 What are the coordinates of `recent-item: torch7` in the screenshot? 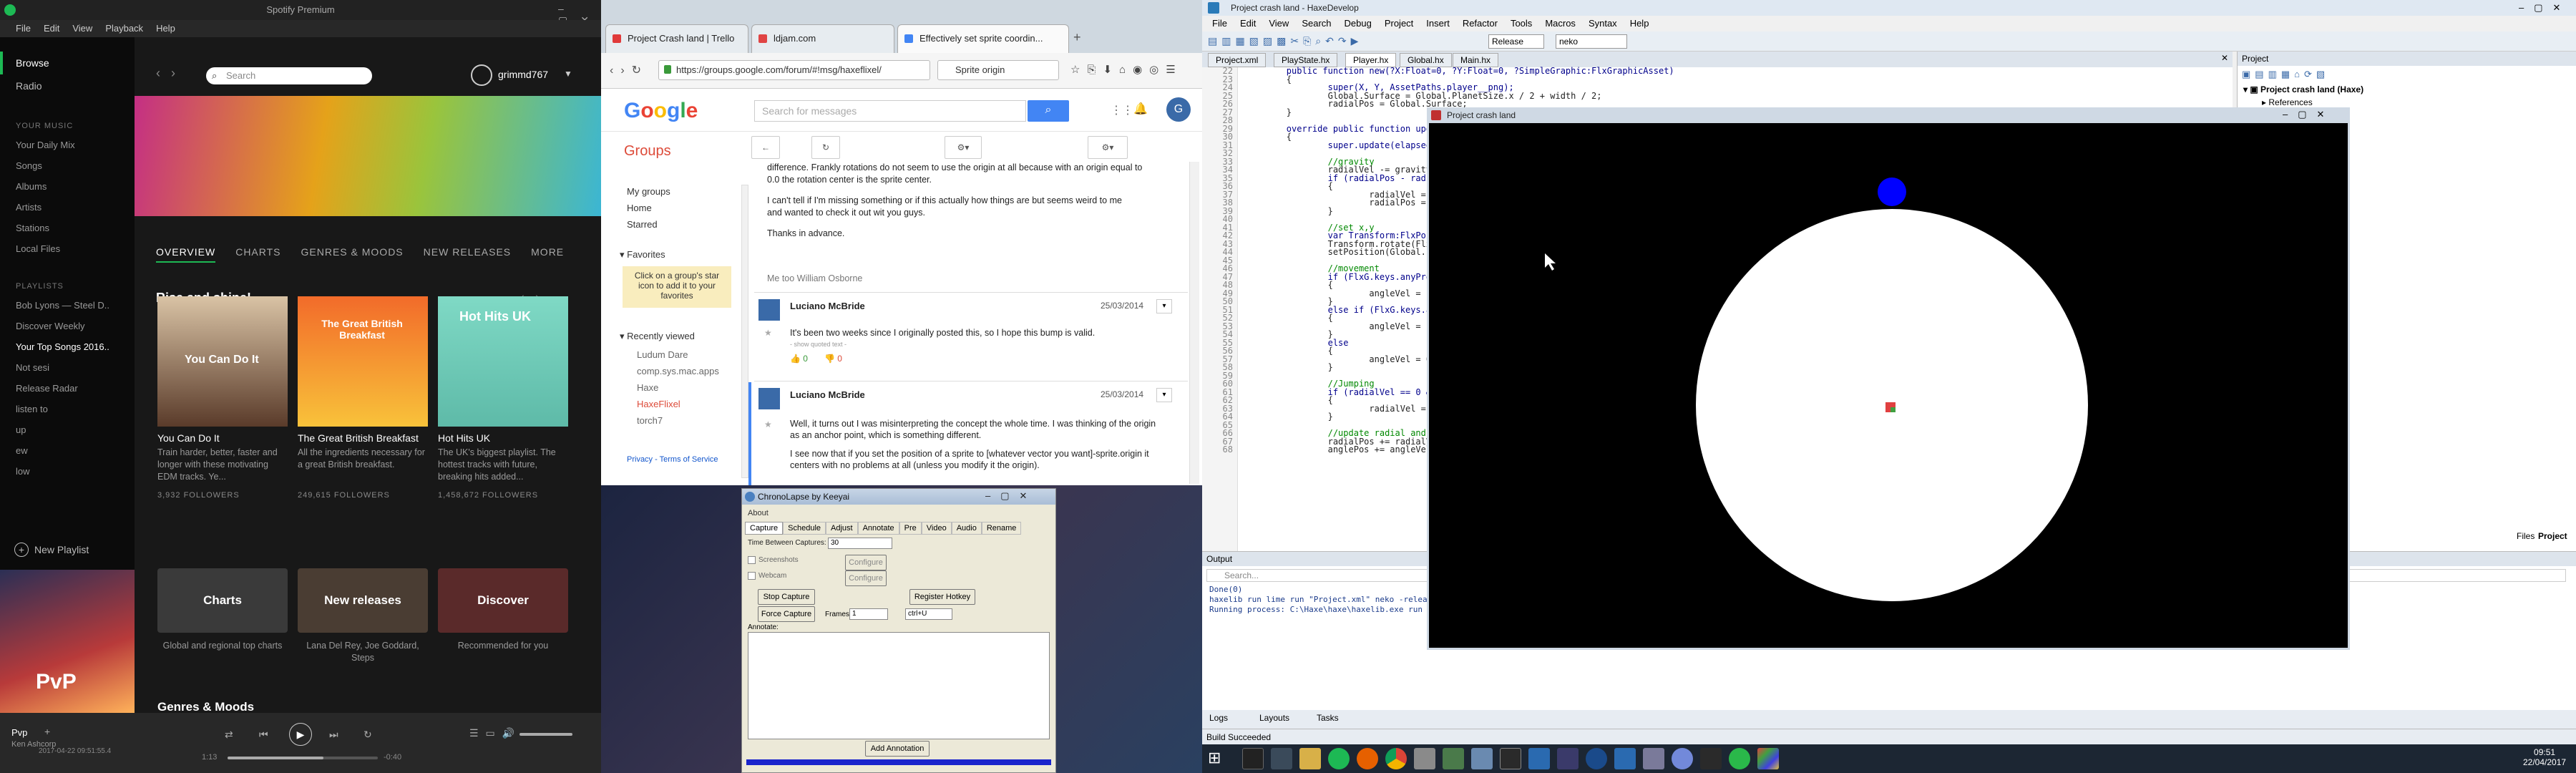 It's located at (678, 420).